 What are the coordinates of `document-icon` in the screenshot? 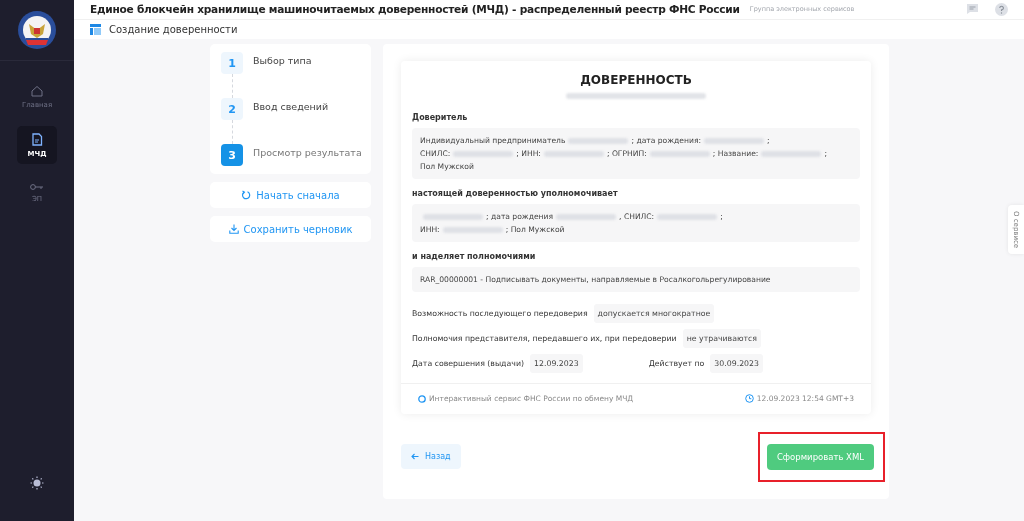 It's located at (37, 139).